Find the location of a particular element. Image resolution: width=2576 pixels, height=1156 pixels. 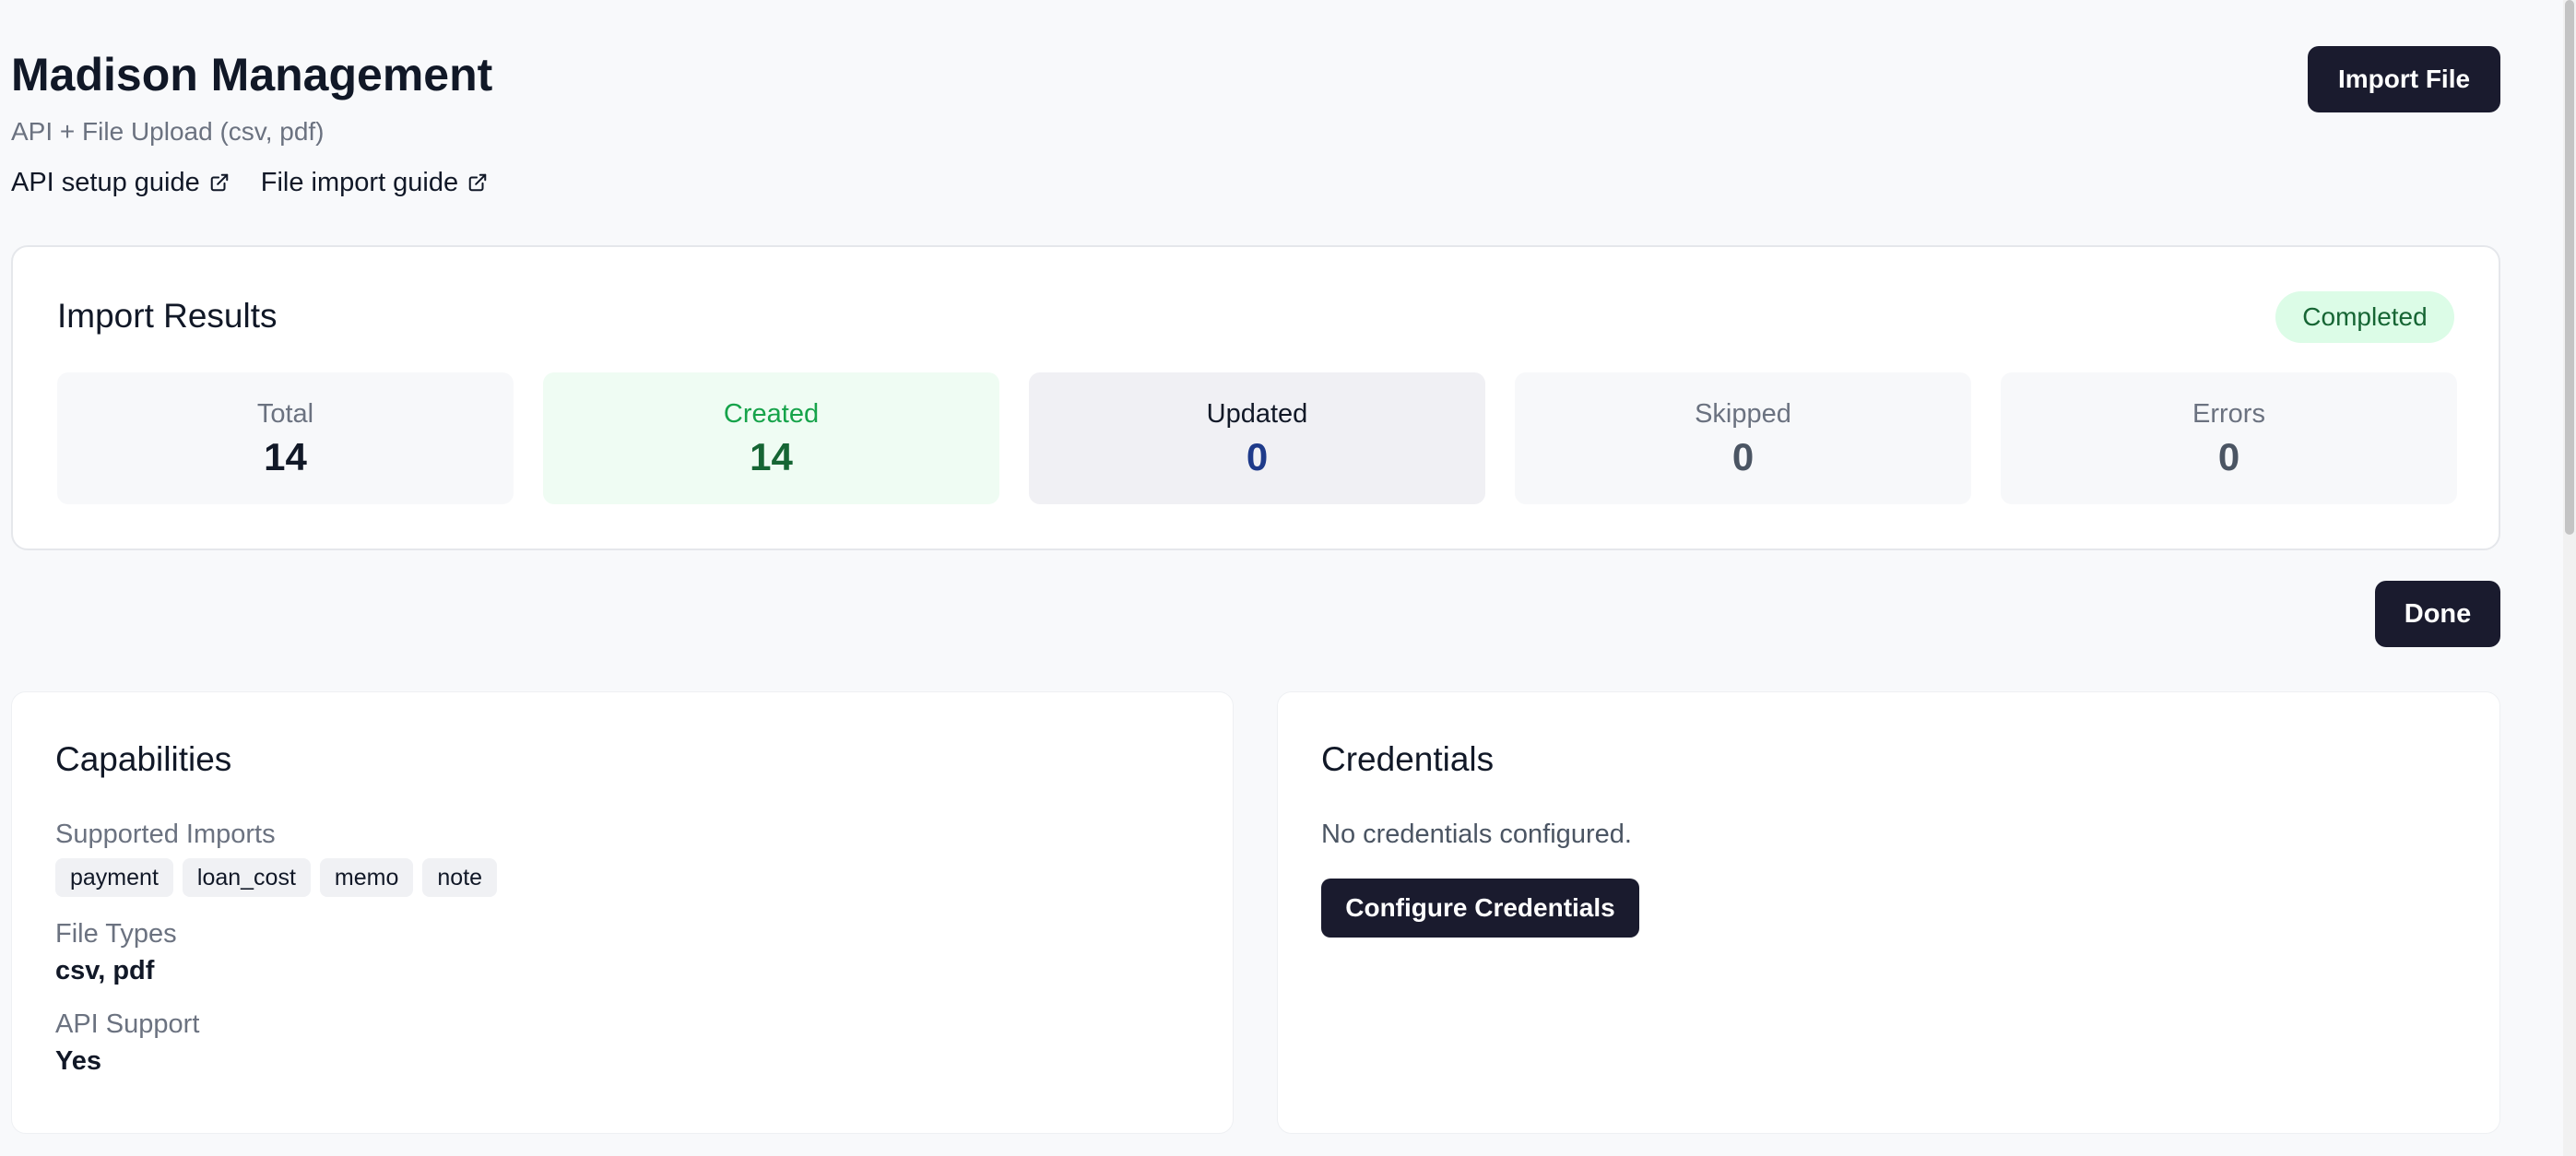

stat-label: Created is located at coordinates (771, 413).